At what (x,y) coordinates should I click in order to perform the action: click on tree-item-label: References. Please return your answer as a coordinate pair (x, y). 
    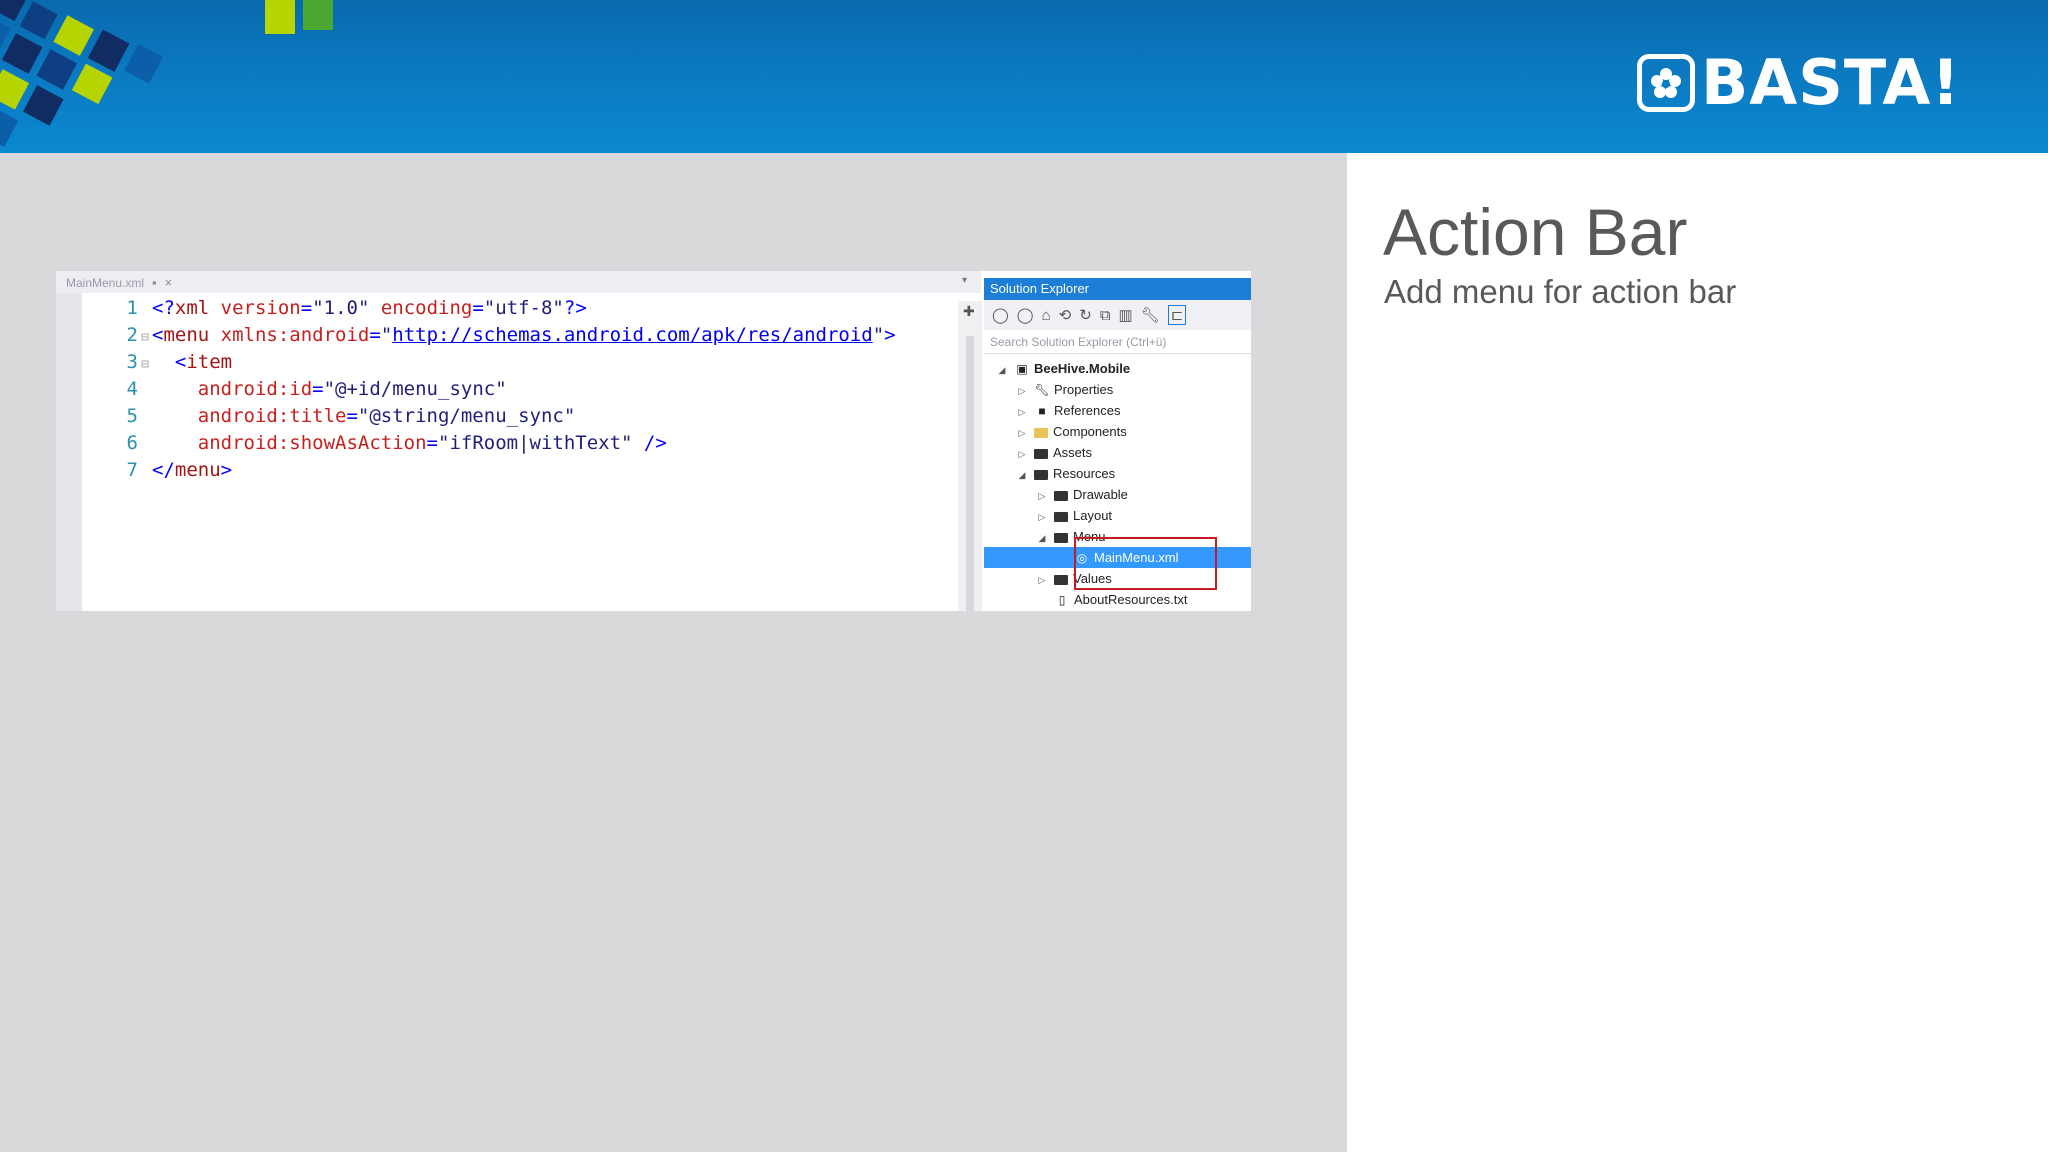
    Looking at the image, I should click on (1087, 410).